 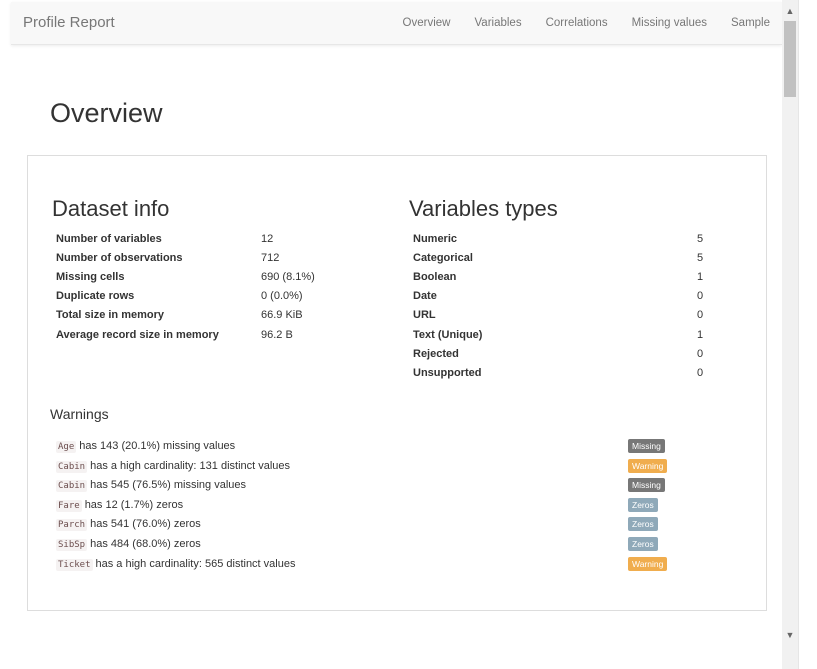 What do you see at coordinates (277, 334) in the screenshot?
I see `dataset-info-row-value: 96.2 B` at bounding box center [277, 334].